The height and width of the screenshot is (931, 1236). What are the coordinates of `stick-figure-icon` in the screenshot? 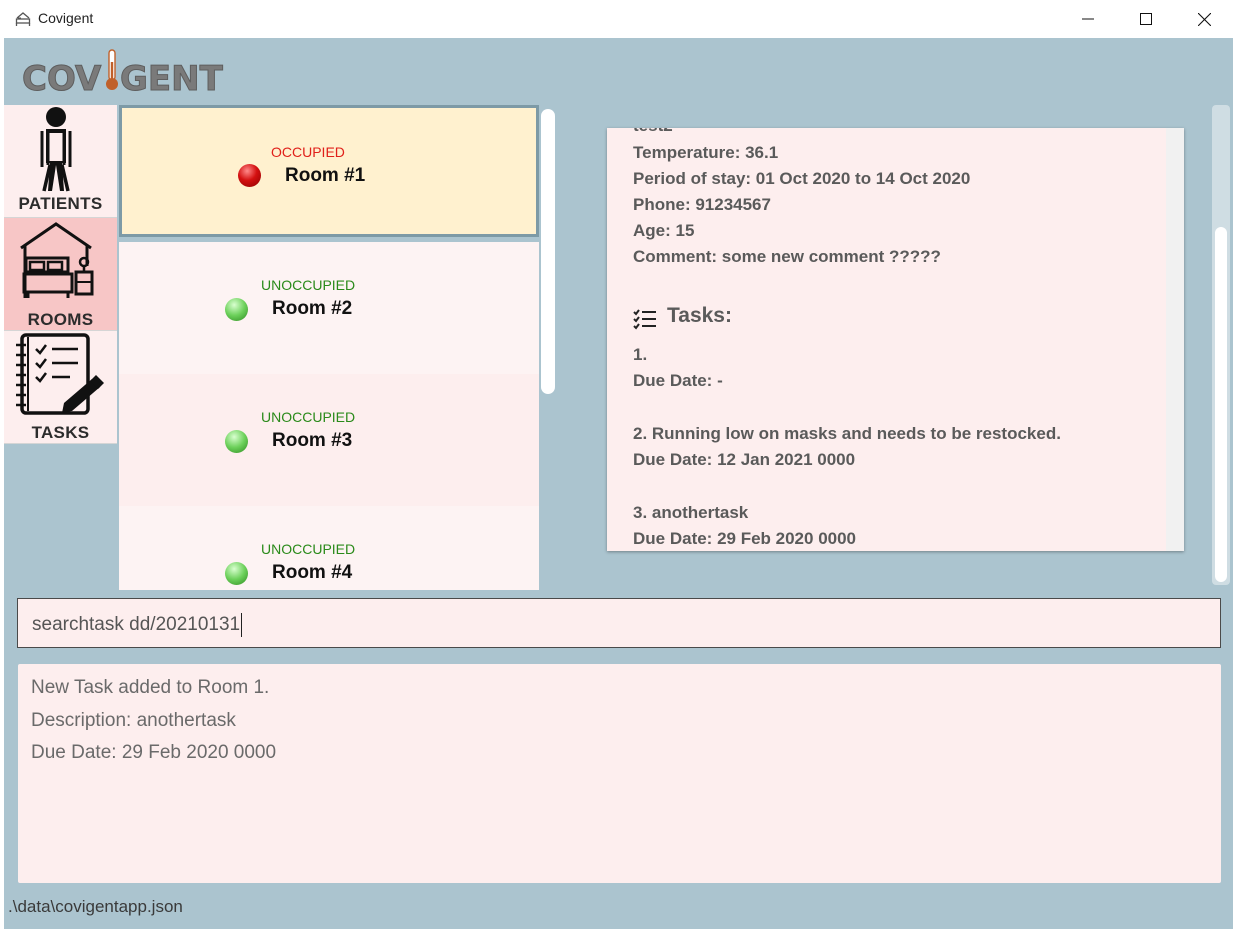 It's located at (56, 149).